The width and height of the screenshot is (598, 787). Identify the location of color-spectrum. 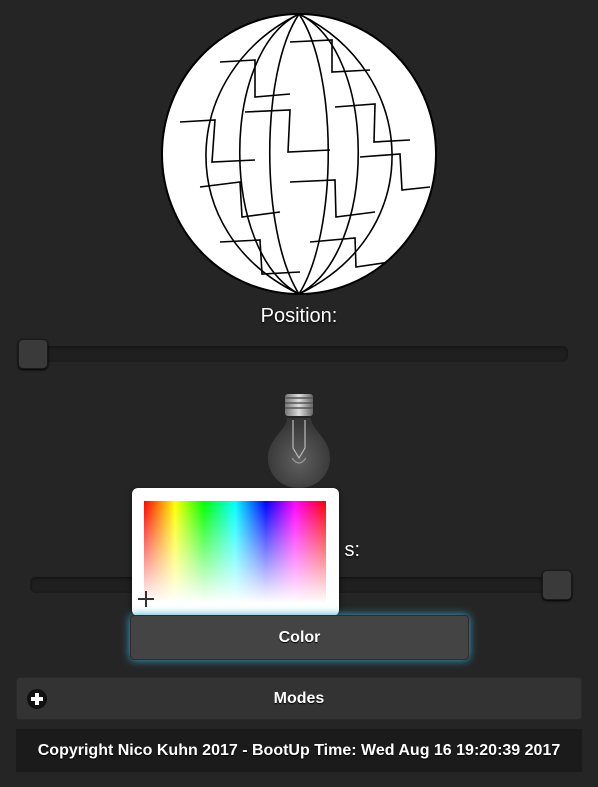
(232, 554).